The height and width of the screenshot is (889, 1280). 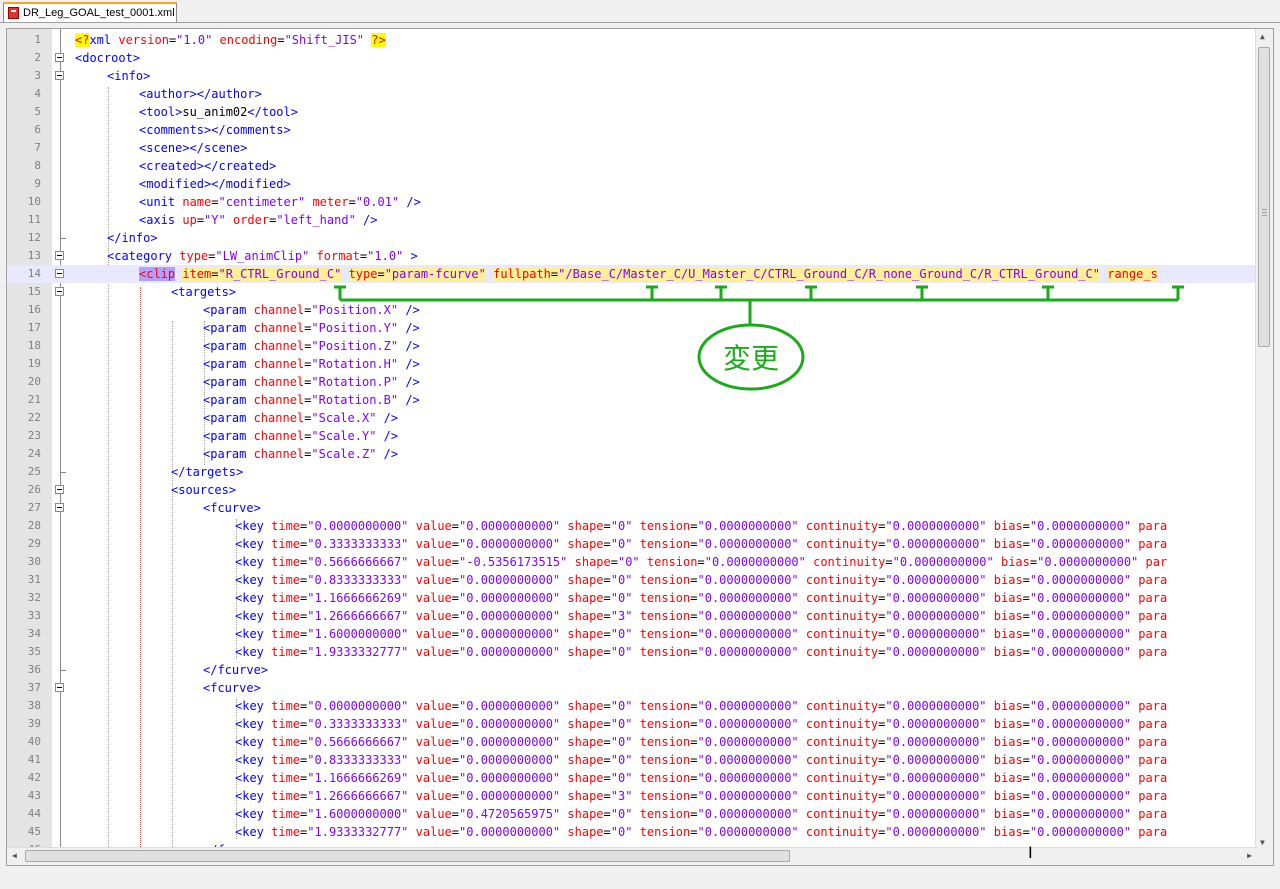 What do you see at coordinates (632, 364) in the screenshot?
I see `code-line: 19 <param channel="Rotation.H" />` at bounding box center [632, 364].